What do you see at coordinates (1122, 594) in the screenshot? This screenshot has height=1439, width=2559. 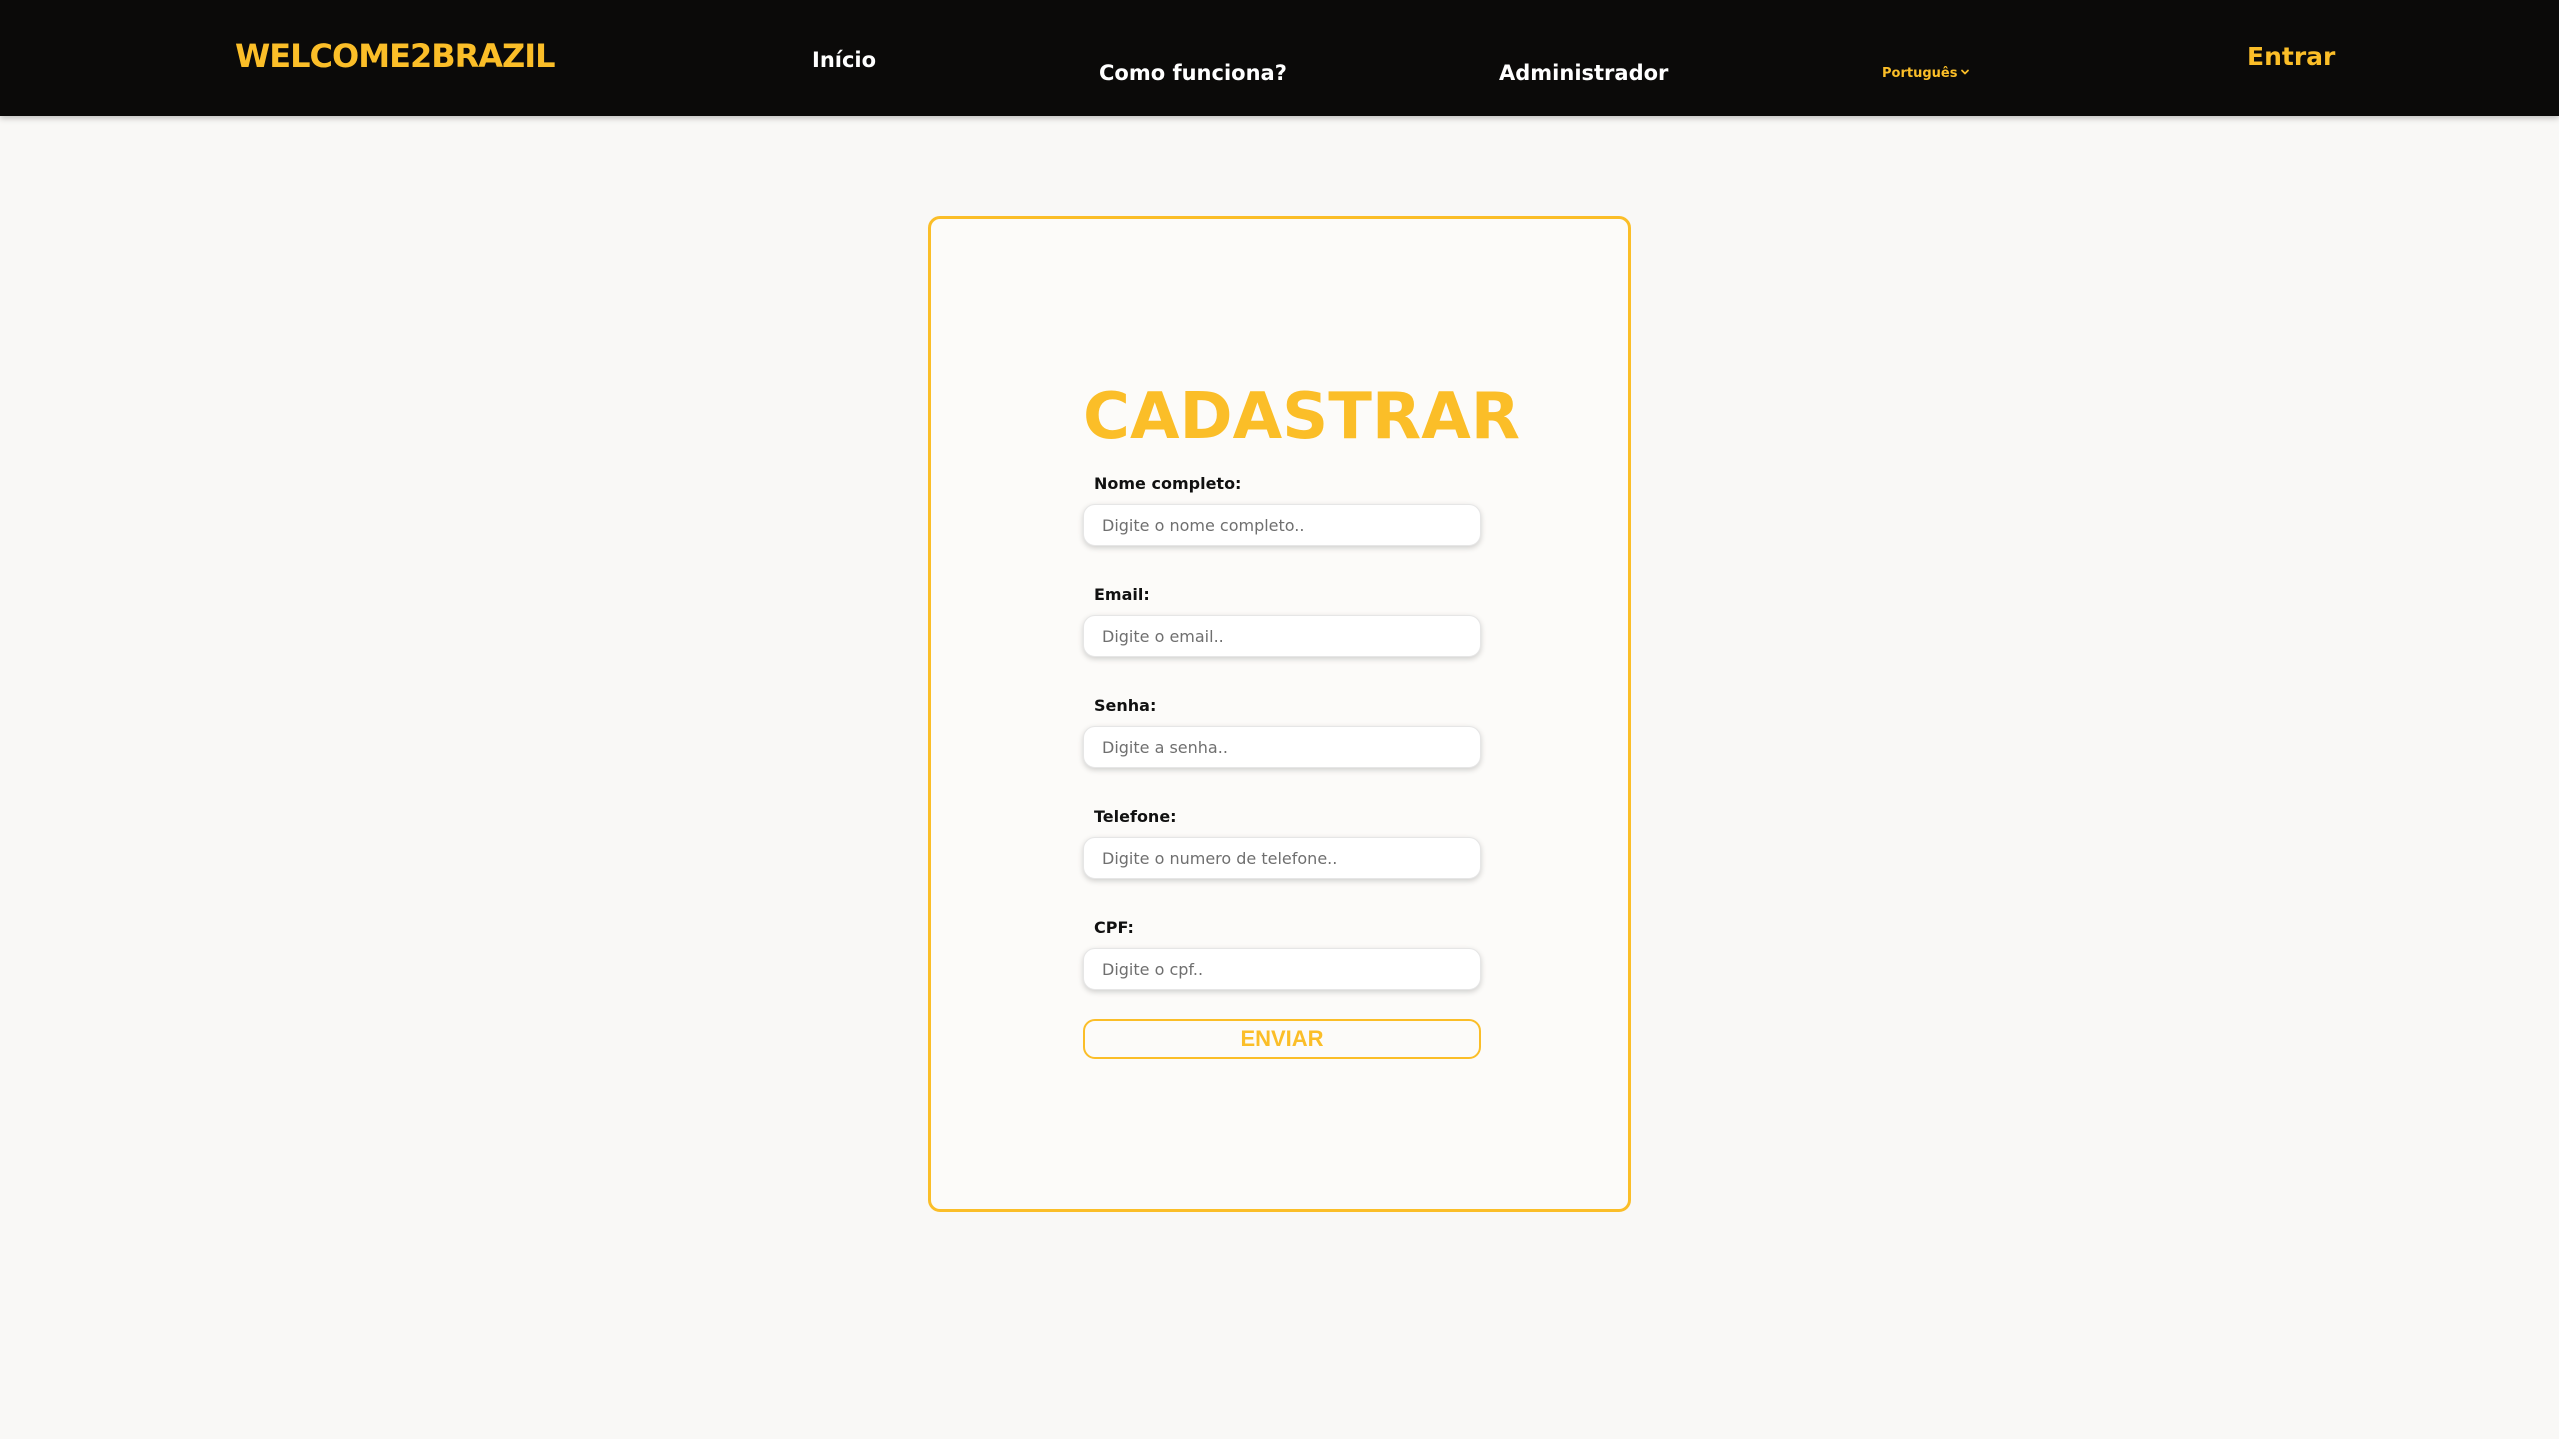 I see `email-label: Email:` at bounding box center [1122, 594].